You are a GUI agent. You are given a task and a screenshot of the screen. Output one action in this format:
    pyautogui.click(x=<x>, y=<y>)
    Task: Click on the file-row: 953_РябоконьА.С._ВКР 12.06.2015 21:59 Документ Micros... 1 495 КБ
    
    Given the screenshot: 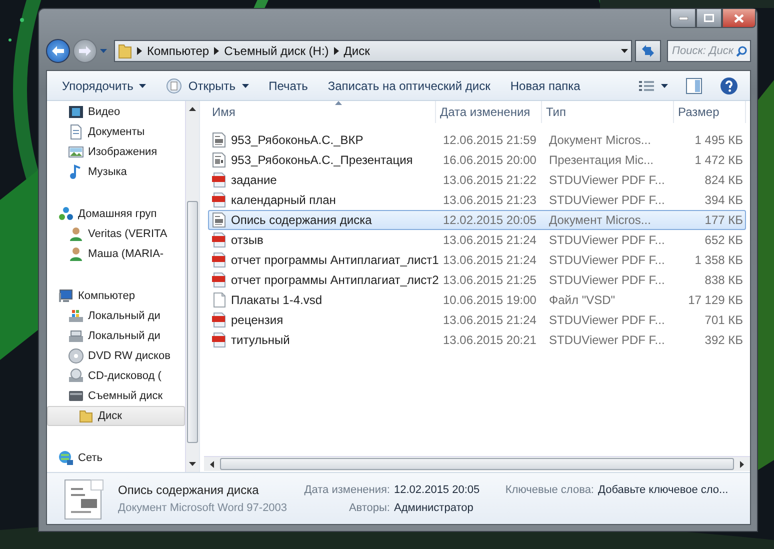 What is the action you would take?
    pyautogui.click(x=477, y=140)
    